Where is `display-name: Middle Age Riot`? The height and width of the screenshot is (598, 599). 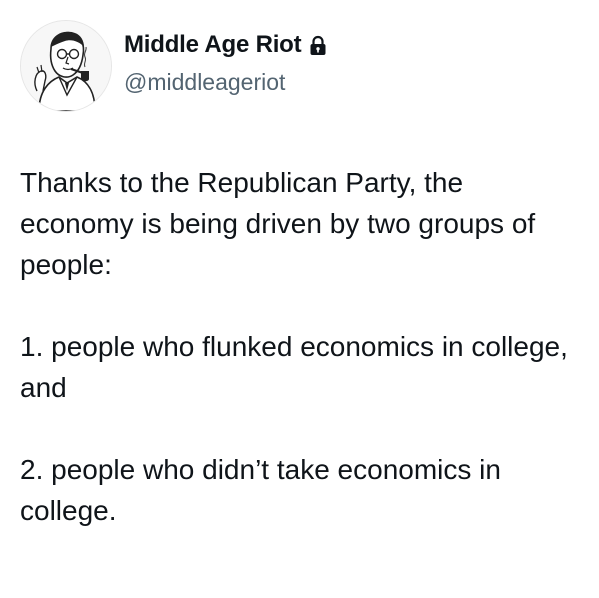 display-name: Middle Age Riot is located at coordinates (213, 45).